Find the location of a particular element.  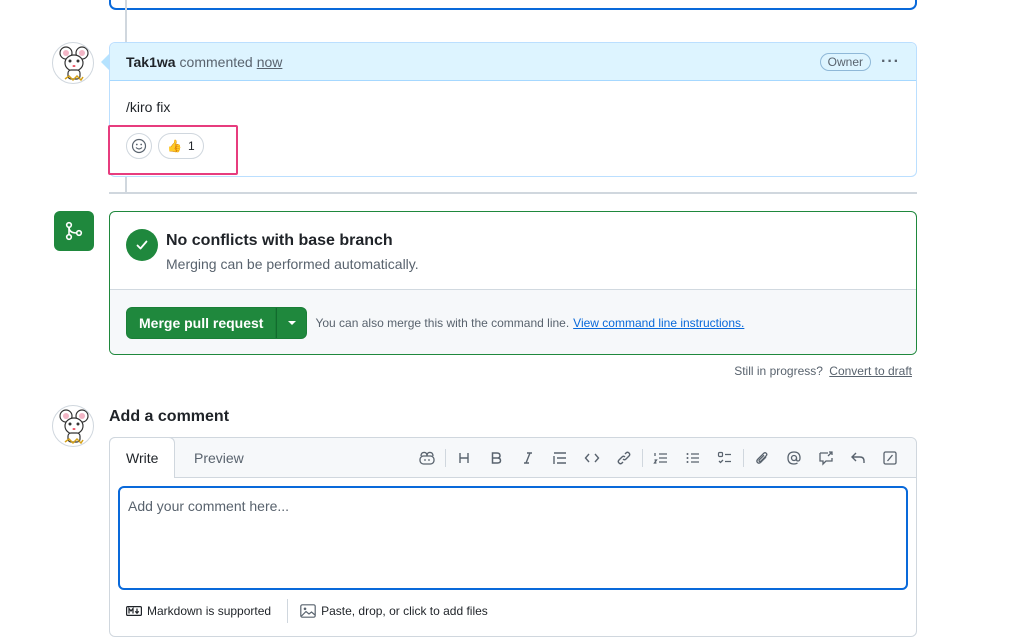

reply-icon is located at coordinates (858, 457).